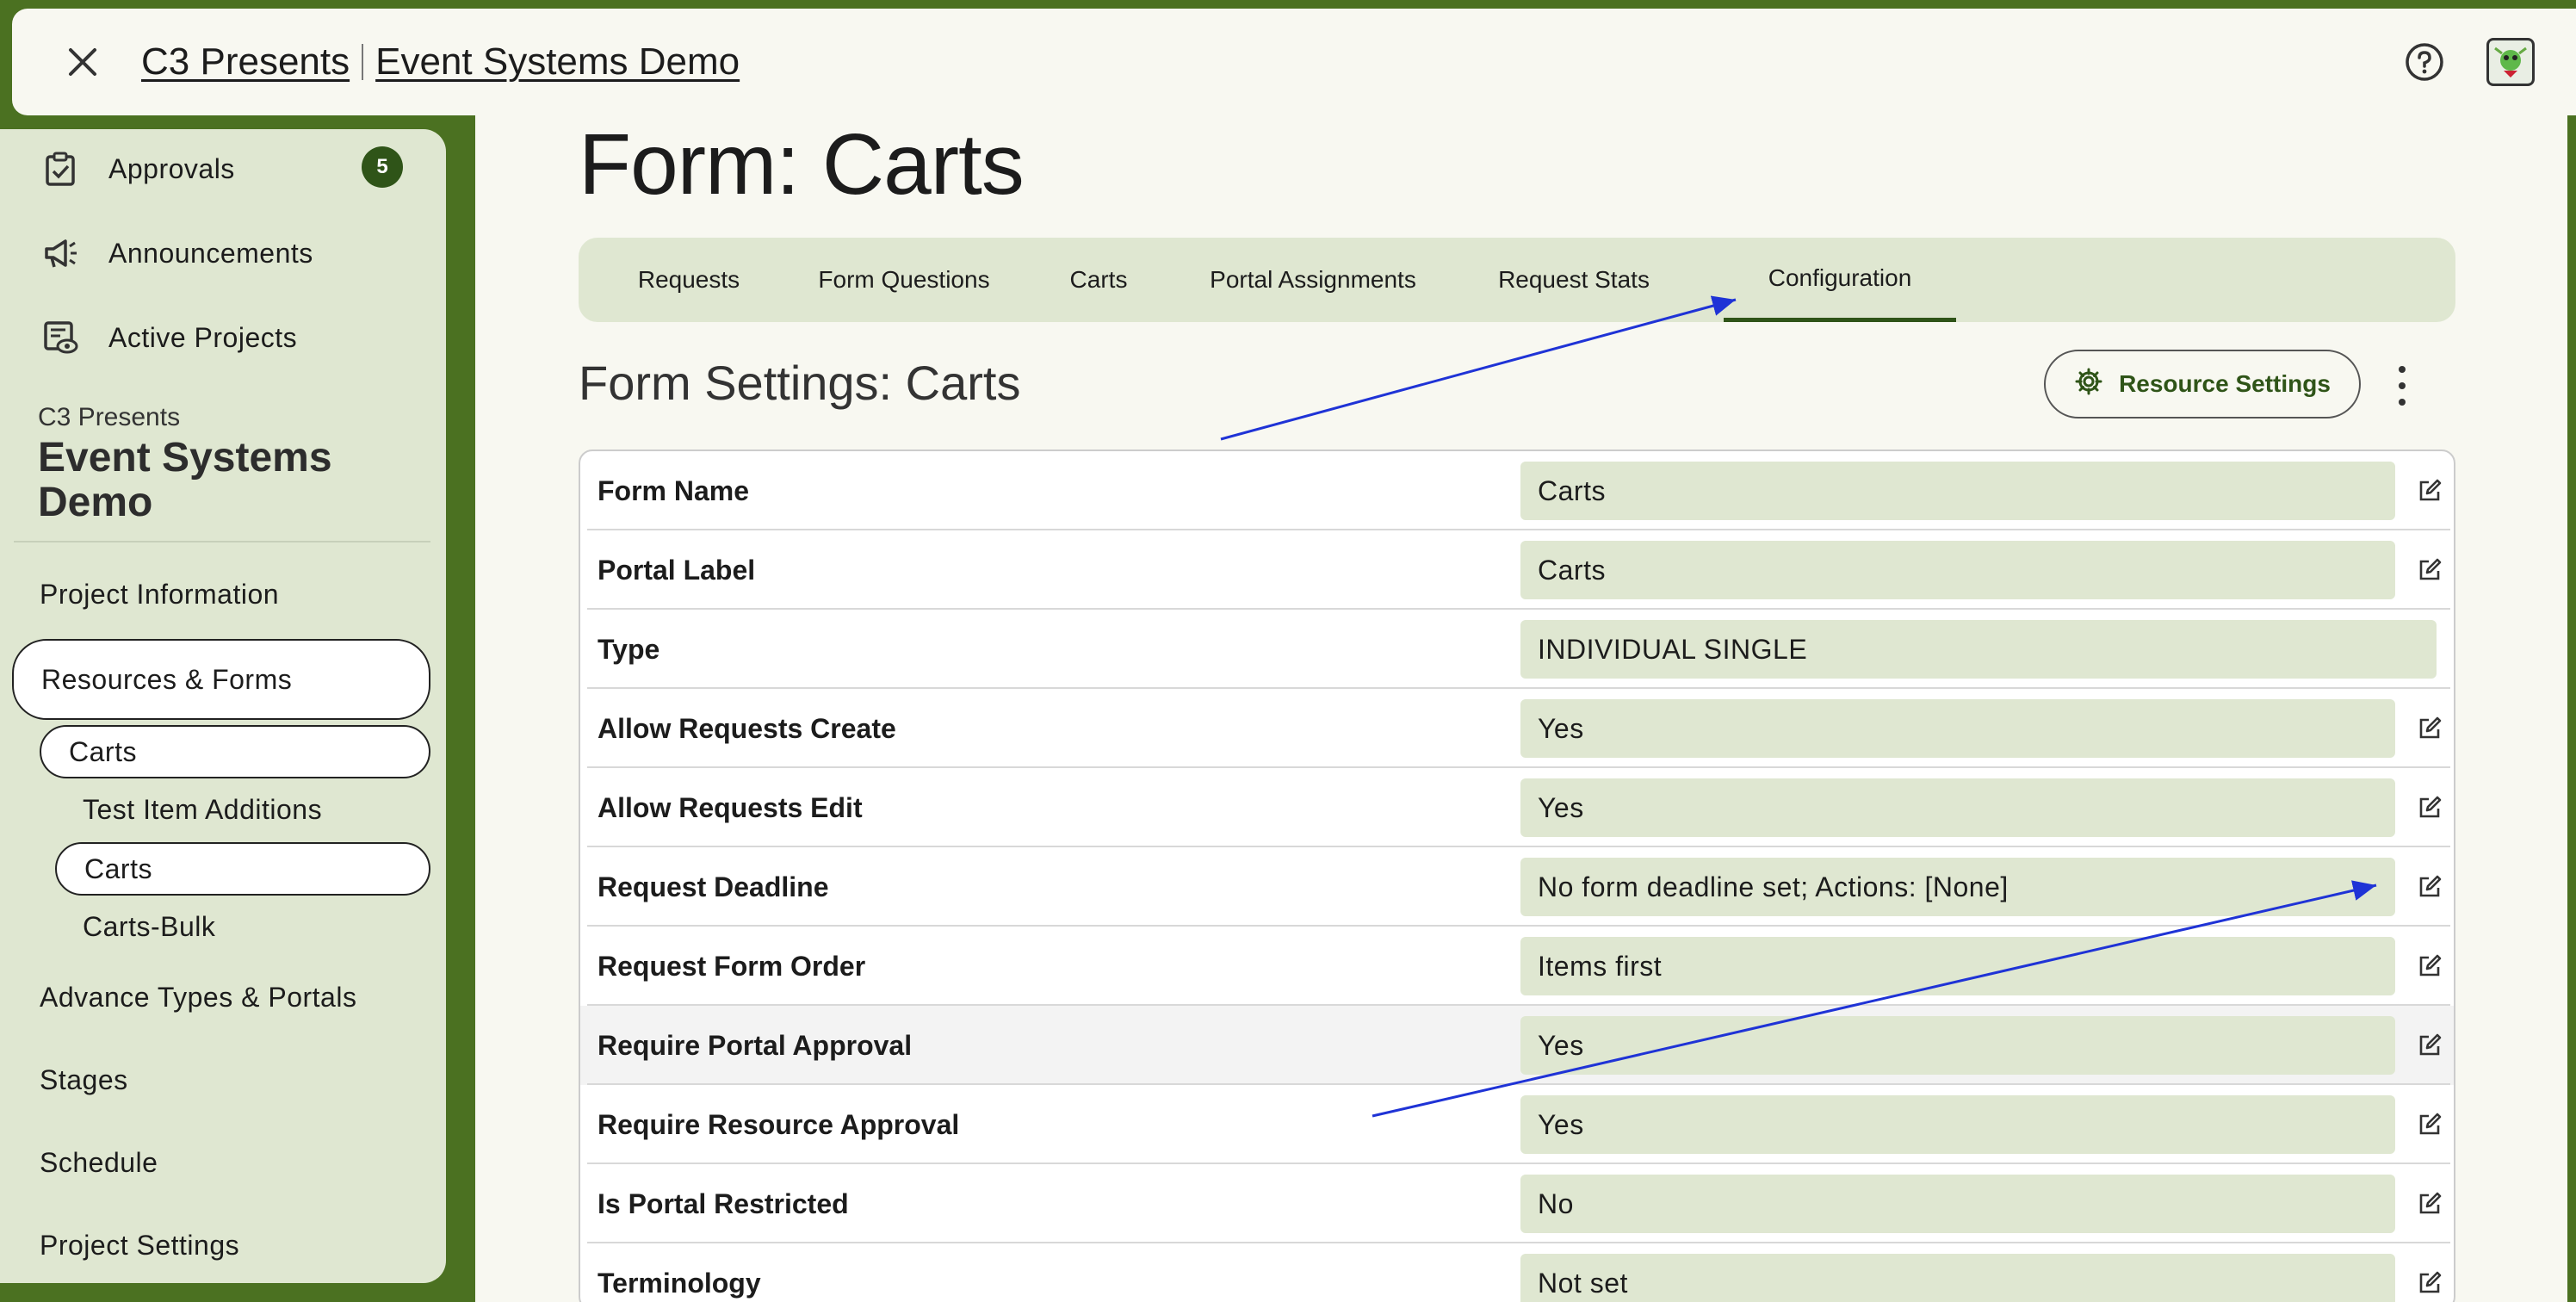 The width and height of the screenshot is (2576, 1302). What do you see at coordinates (1517, 1272) in the screenshot?
I see `settings-row-terminology: Terminology Not set` at bounding box center [1517, 1272].